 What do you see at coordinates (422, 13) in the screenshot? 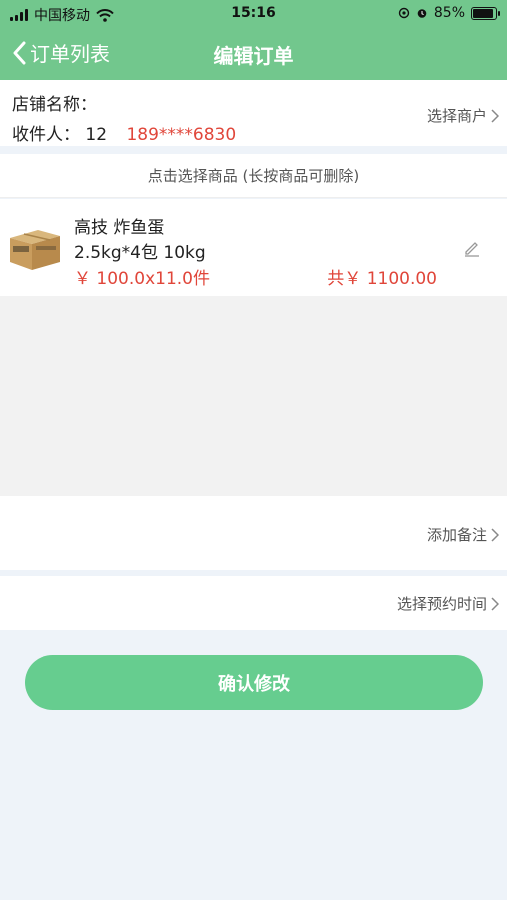
I see `alarm-icon` at bounding box center [422, 13].